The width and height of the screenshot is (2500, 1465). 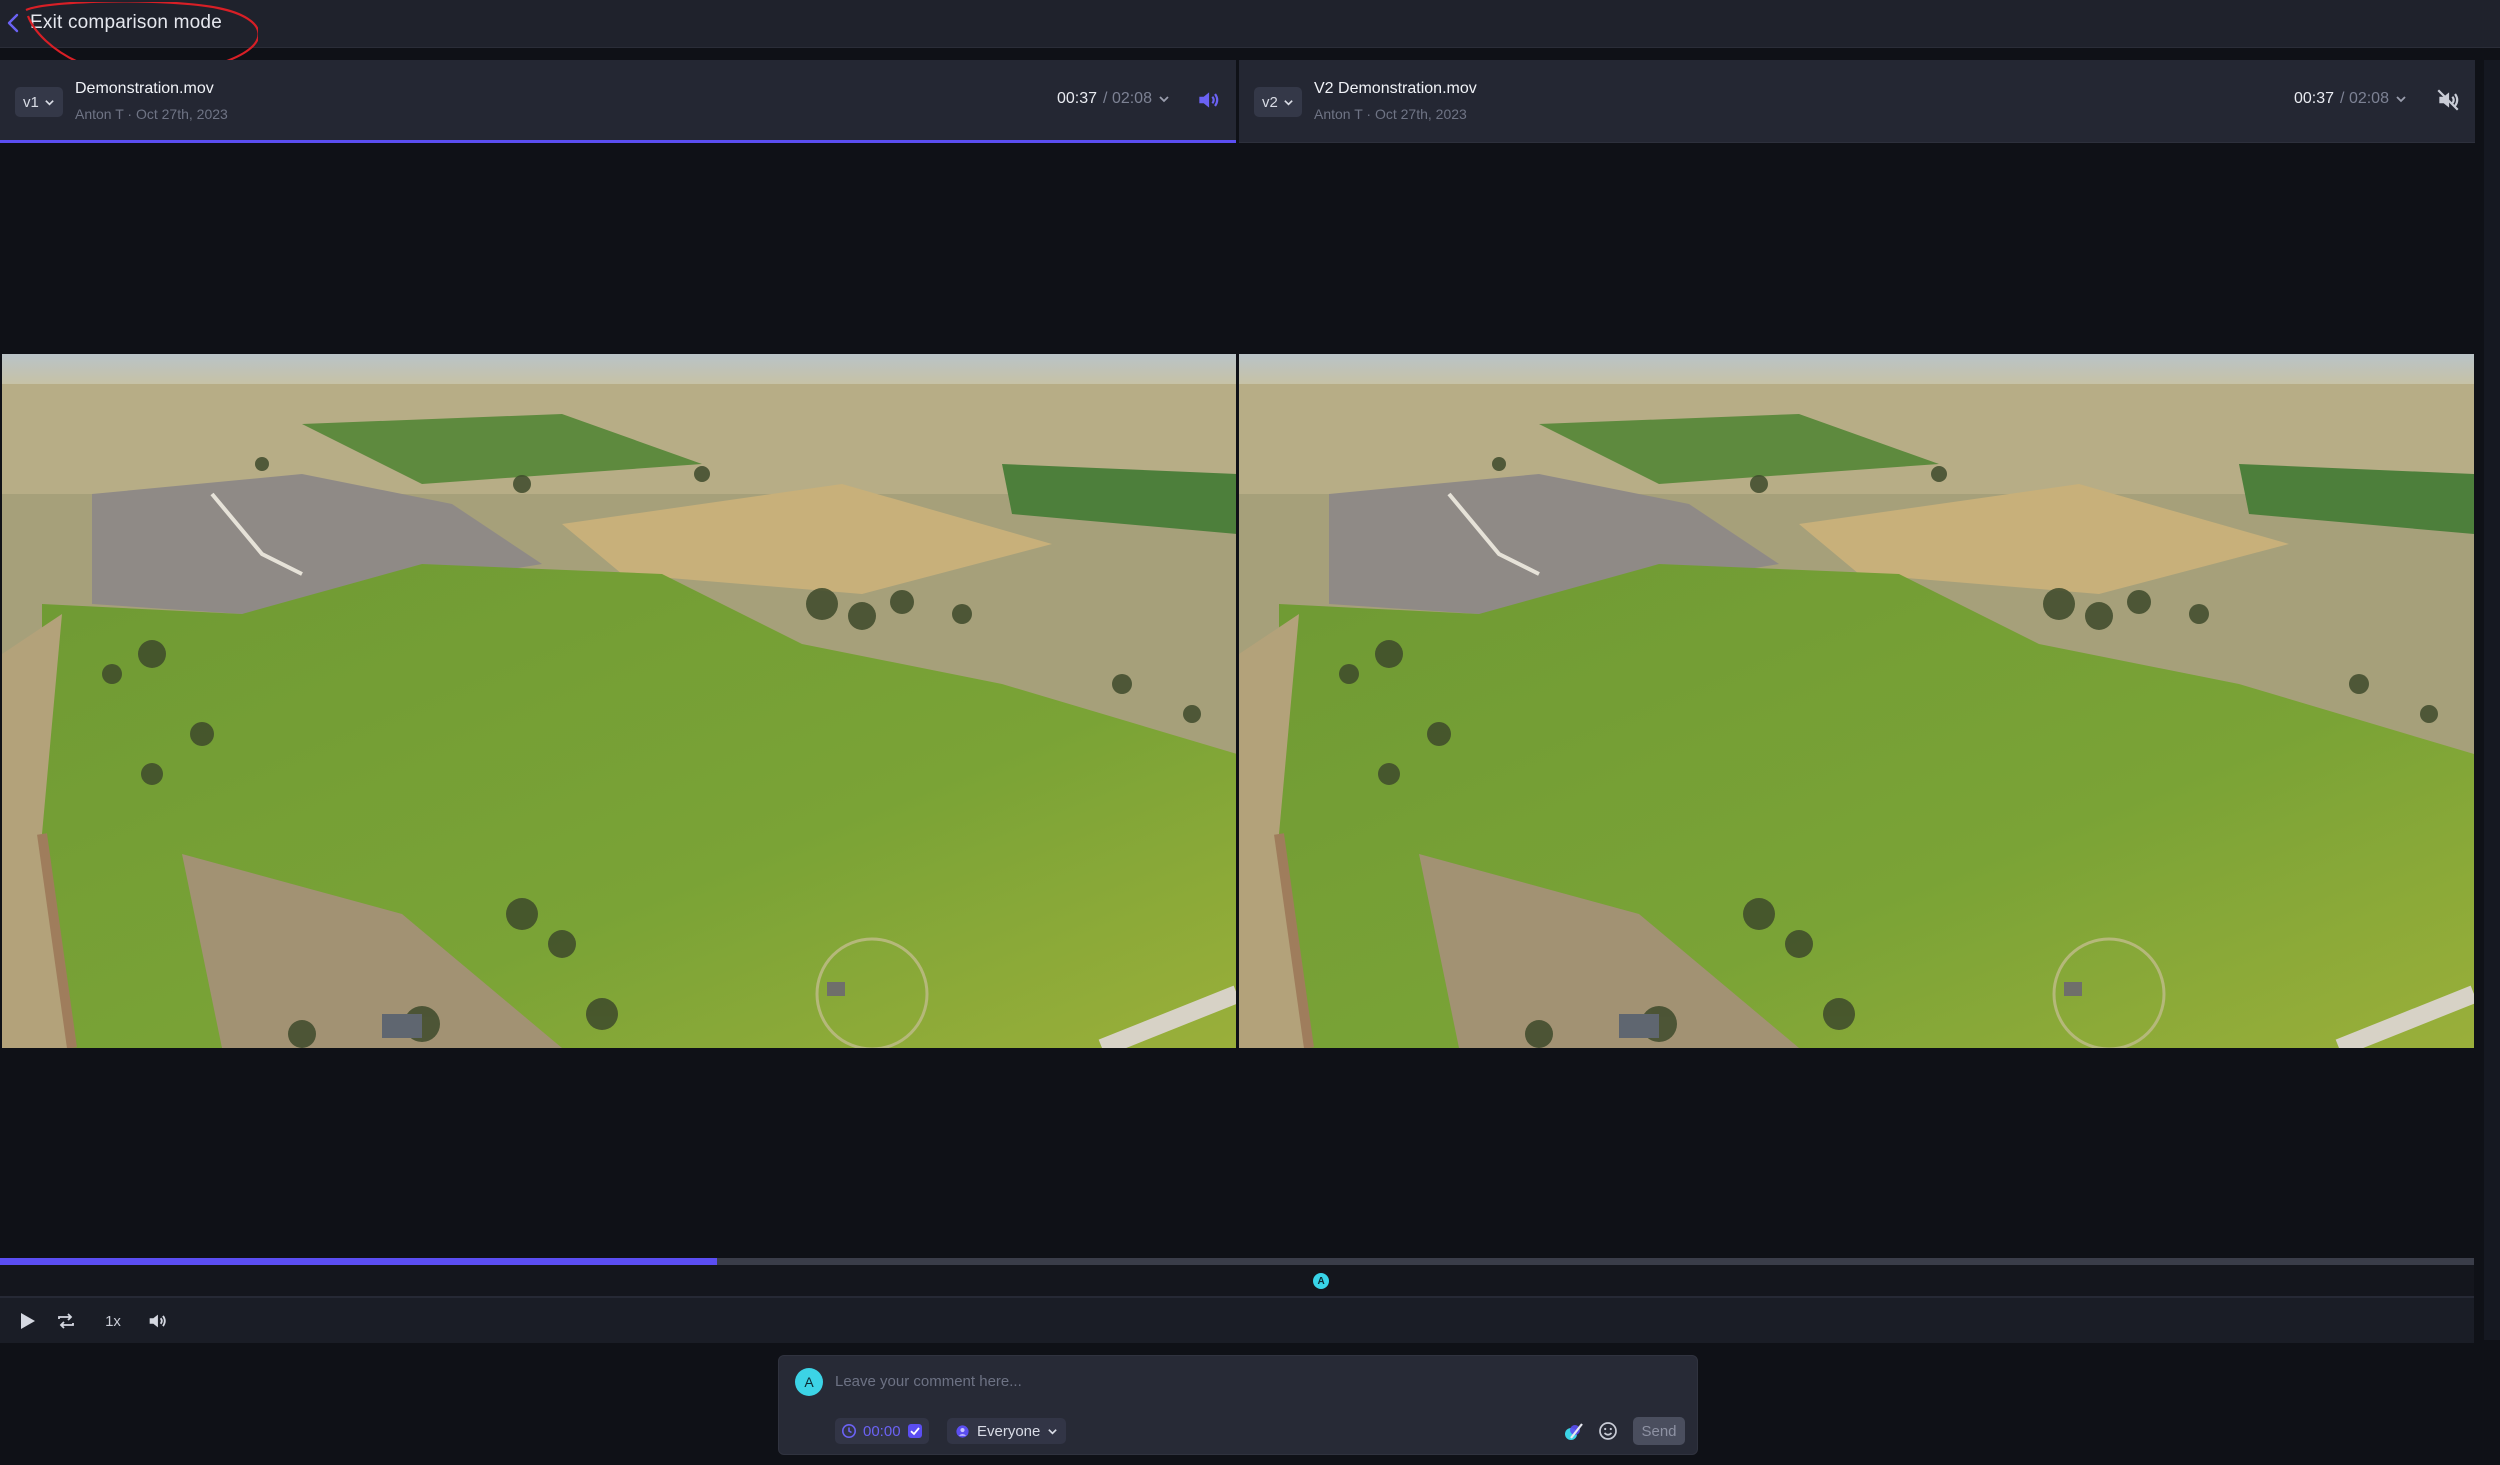 What do you see at coordinates (31, 102) in the screenshot?
I see `version-label: v1` at bounding box center [31, 102].